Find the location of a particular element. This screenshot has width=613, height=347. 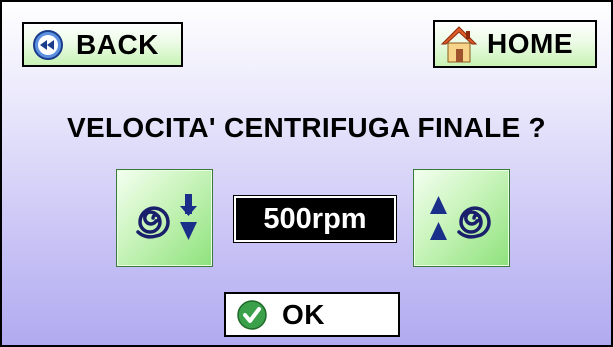

back-button: BACK is located at coordinates (102, 44).